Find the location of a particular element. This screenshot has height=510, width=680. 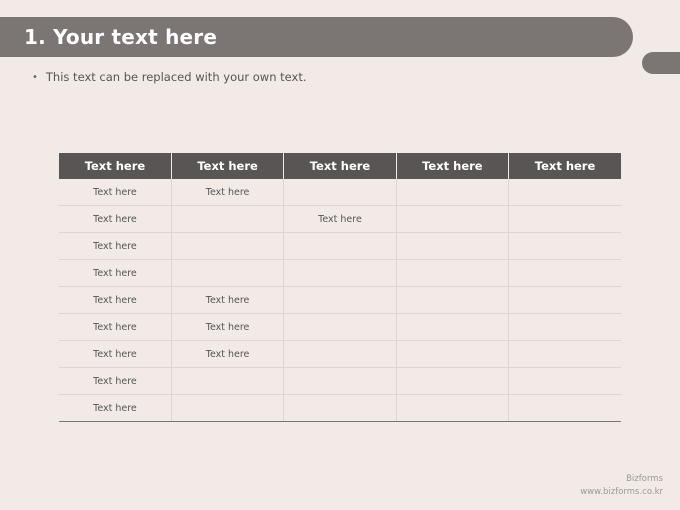

footer-brand: Bizforms is located at coordinates (644, 479).